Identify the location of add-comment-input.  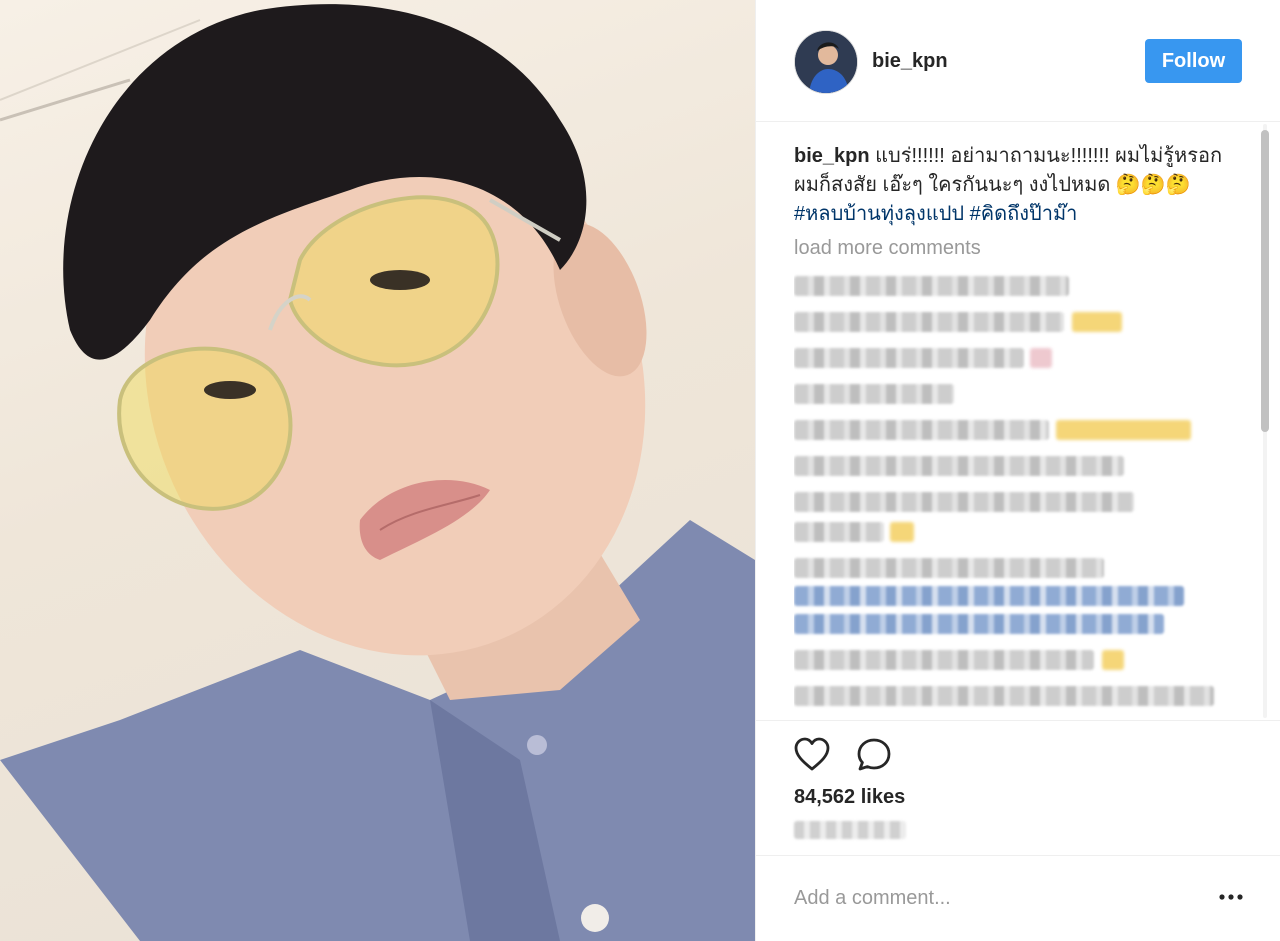
(994, 898).